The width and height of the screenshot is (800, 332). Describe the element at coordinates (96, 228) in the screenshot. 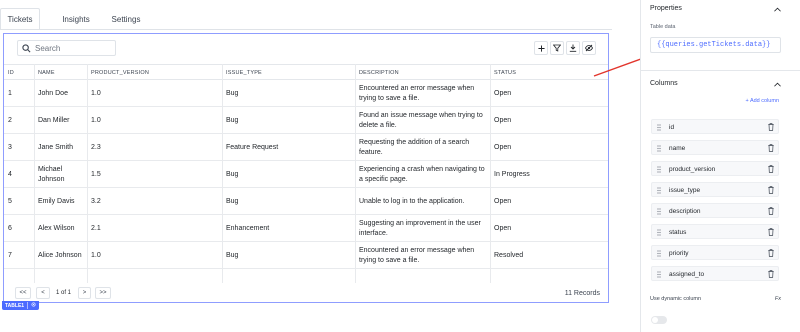

I see `cell-product-version: 2.1` at that location.